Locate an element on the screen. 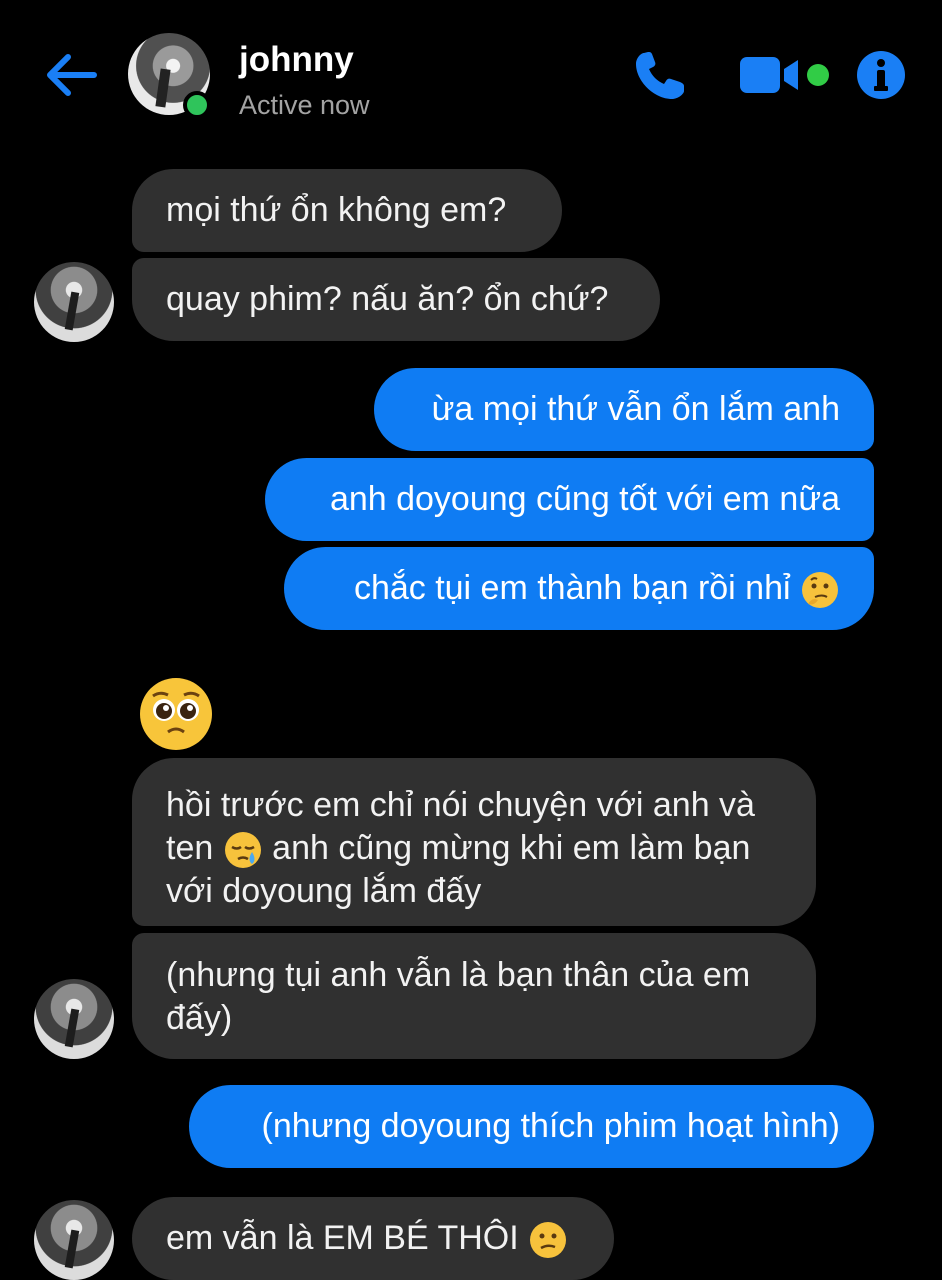  video-active-dot is located at coordinates (818, 75).